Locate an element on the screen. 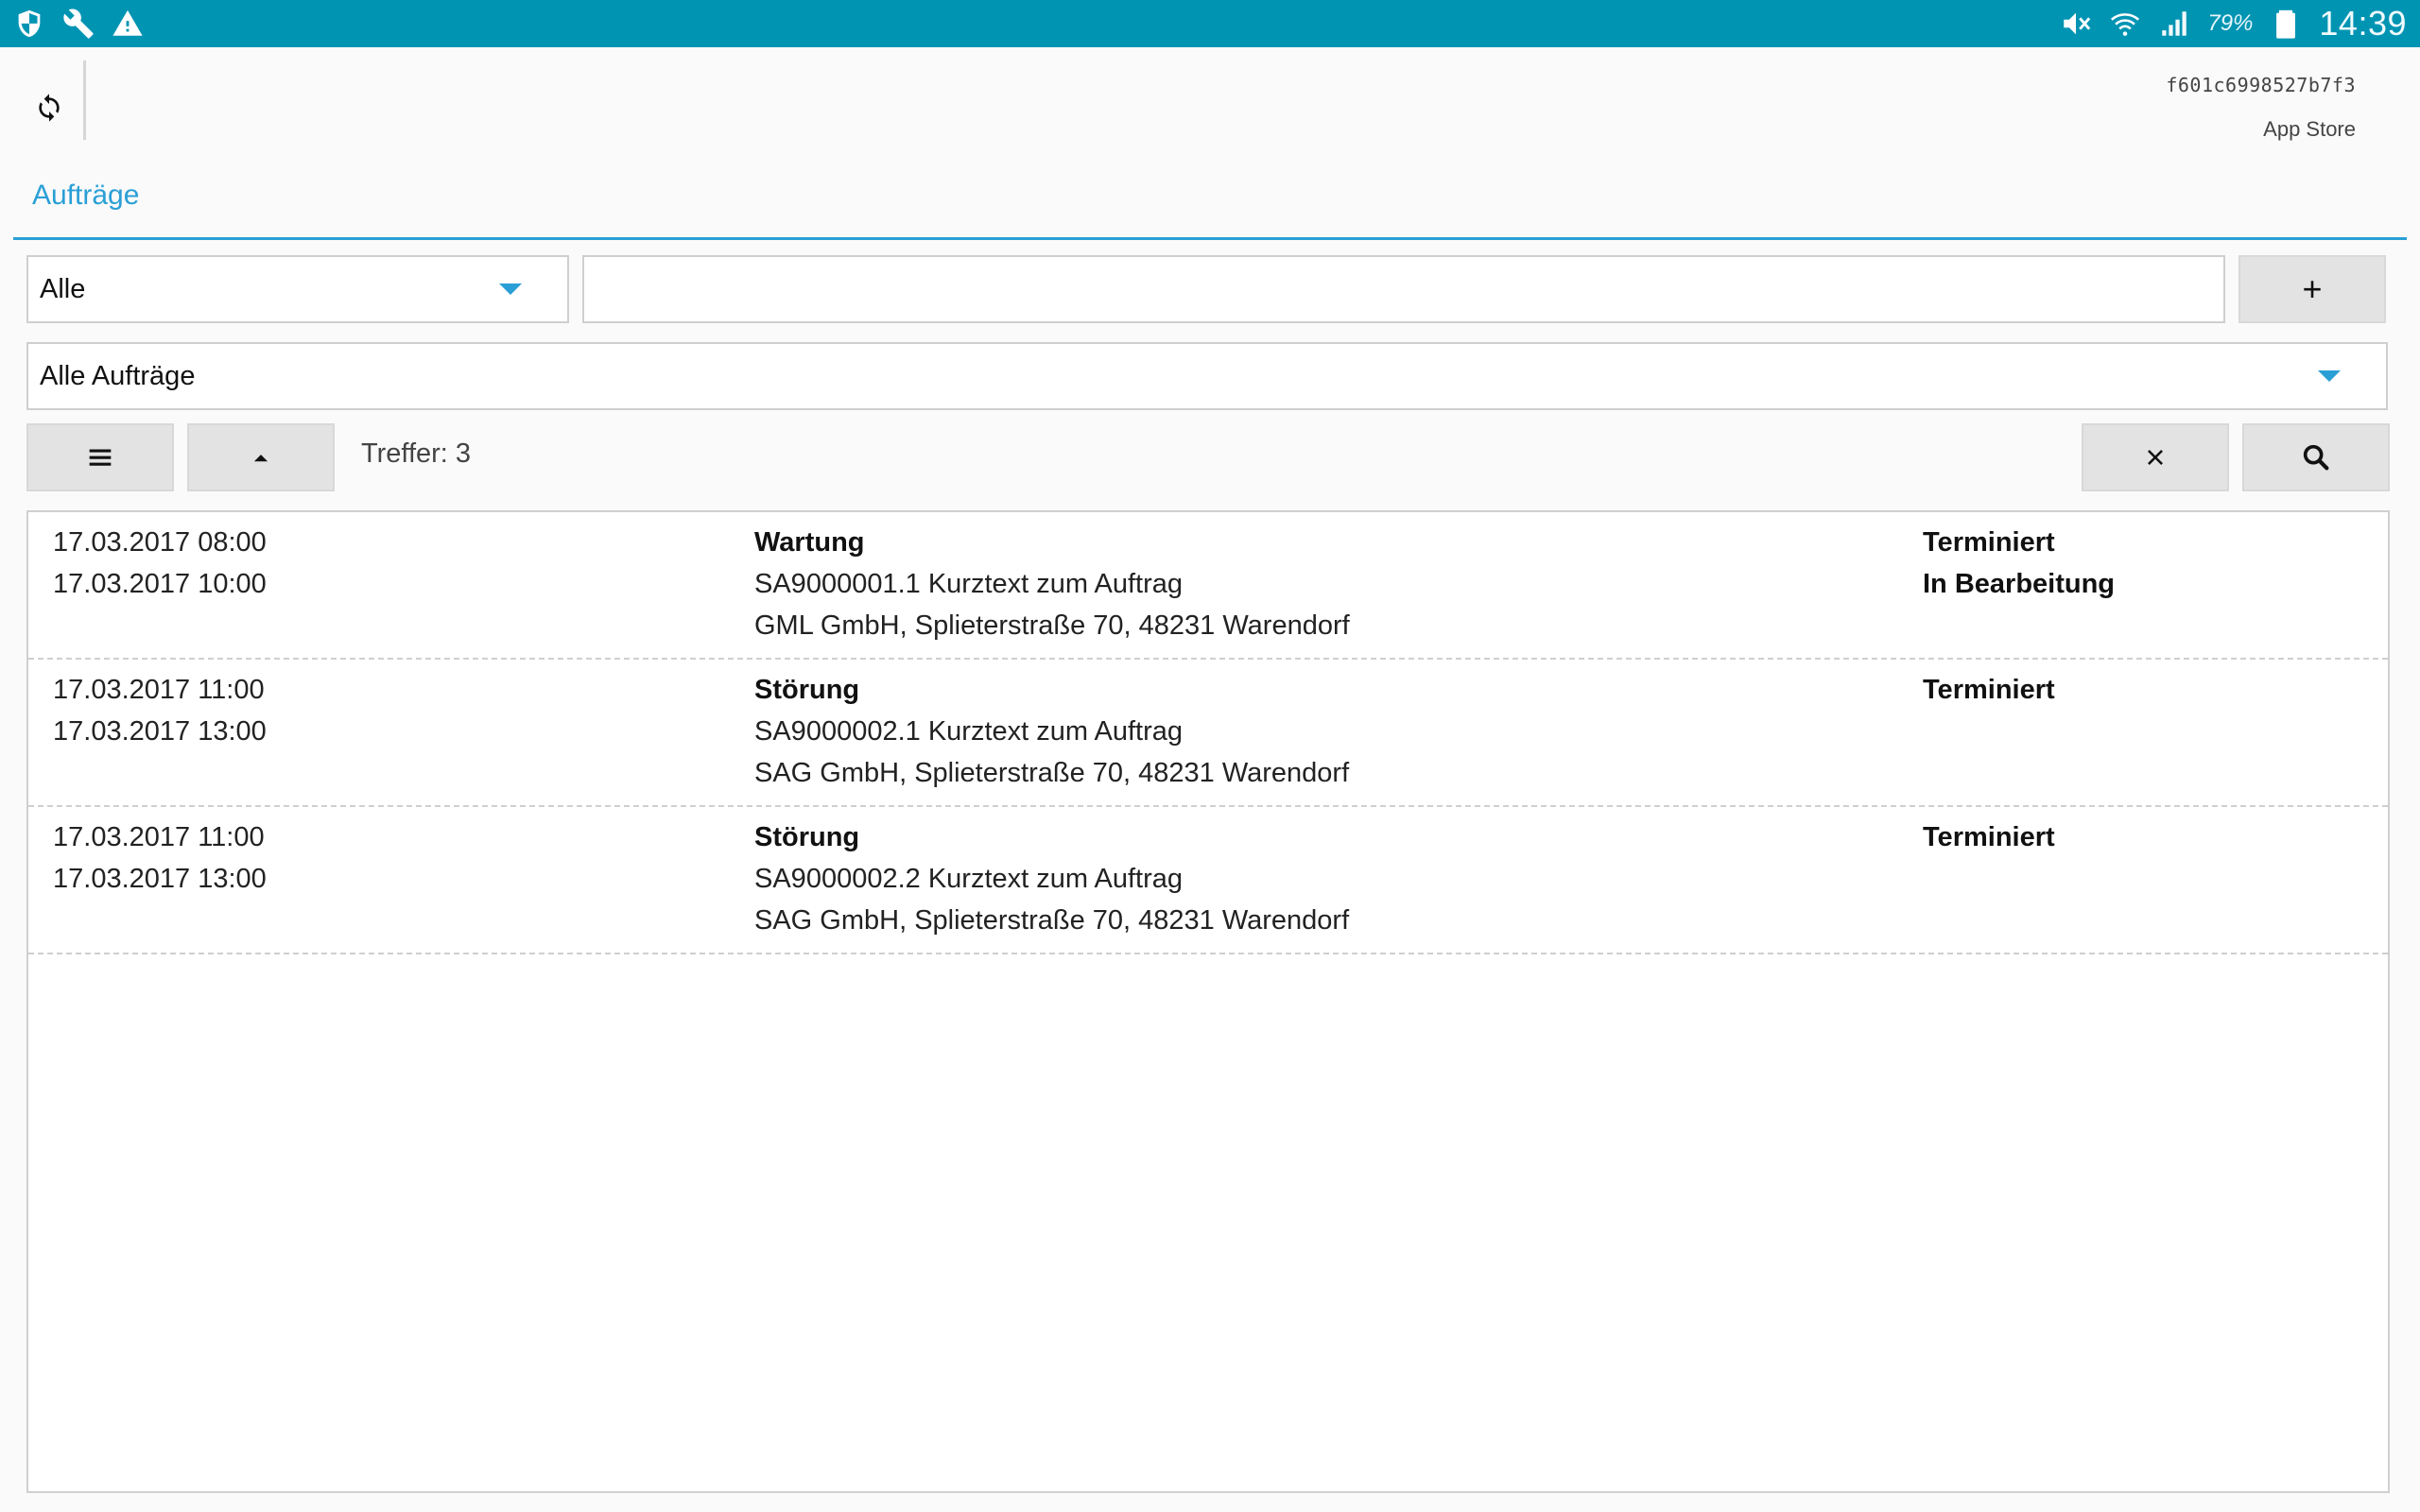  device-id: f601c6998527b7f3 is located at coordinates (2261, 85).